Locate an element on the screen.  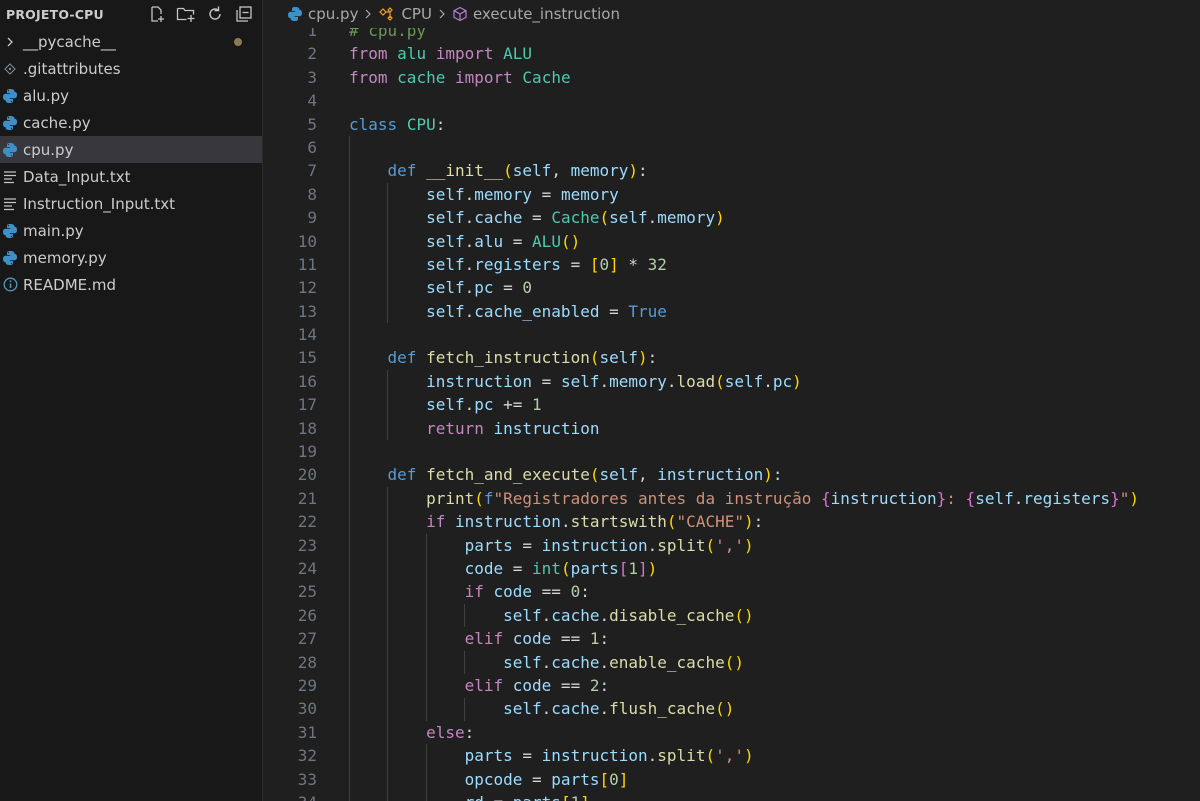
code-text: self.cache.flush_cache() is located at coordinates (541, 708).